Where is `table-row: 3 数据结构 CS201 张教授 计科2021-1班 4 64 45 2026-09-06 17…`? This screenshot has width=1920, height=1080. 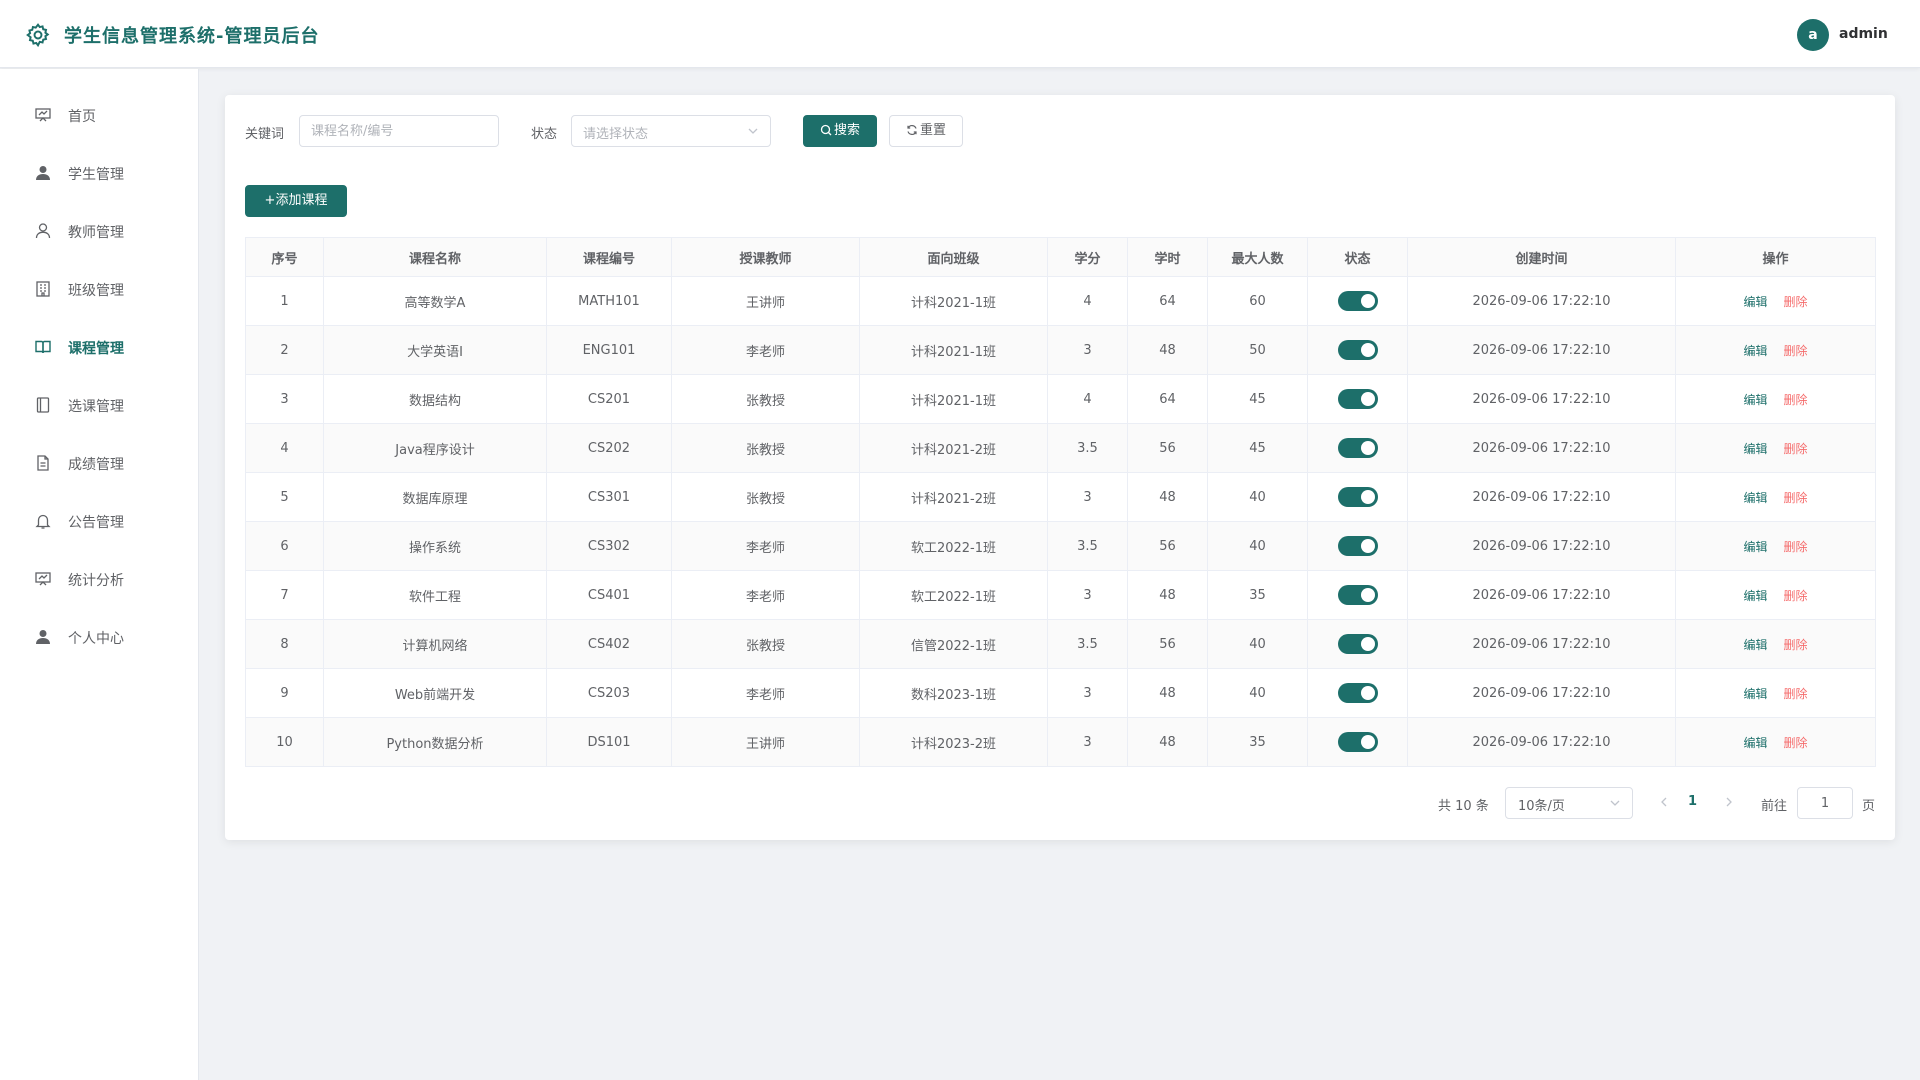 table-row: 3 数据结构 CS201 张教授 计科2021-1班 4 64 45 2026-09-06 17… is located at coordinates (1060, 399).